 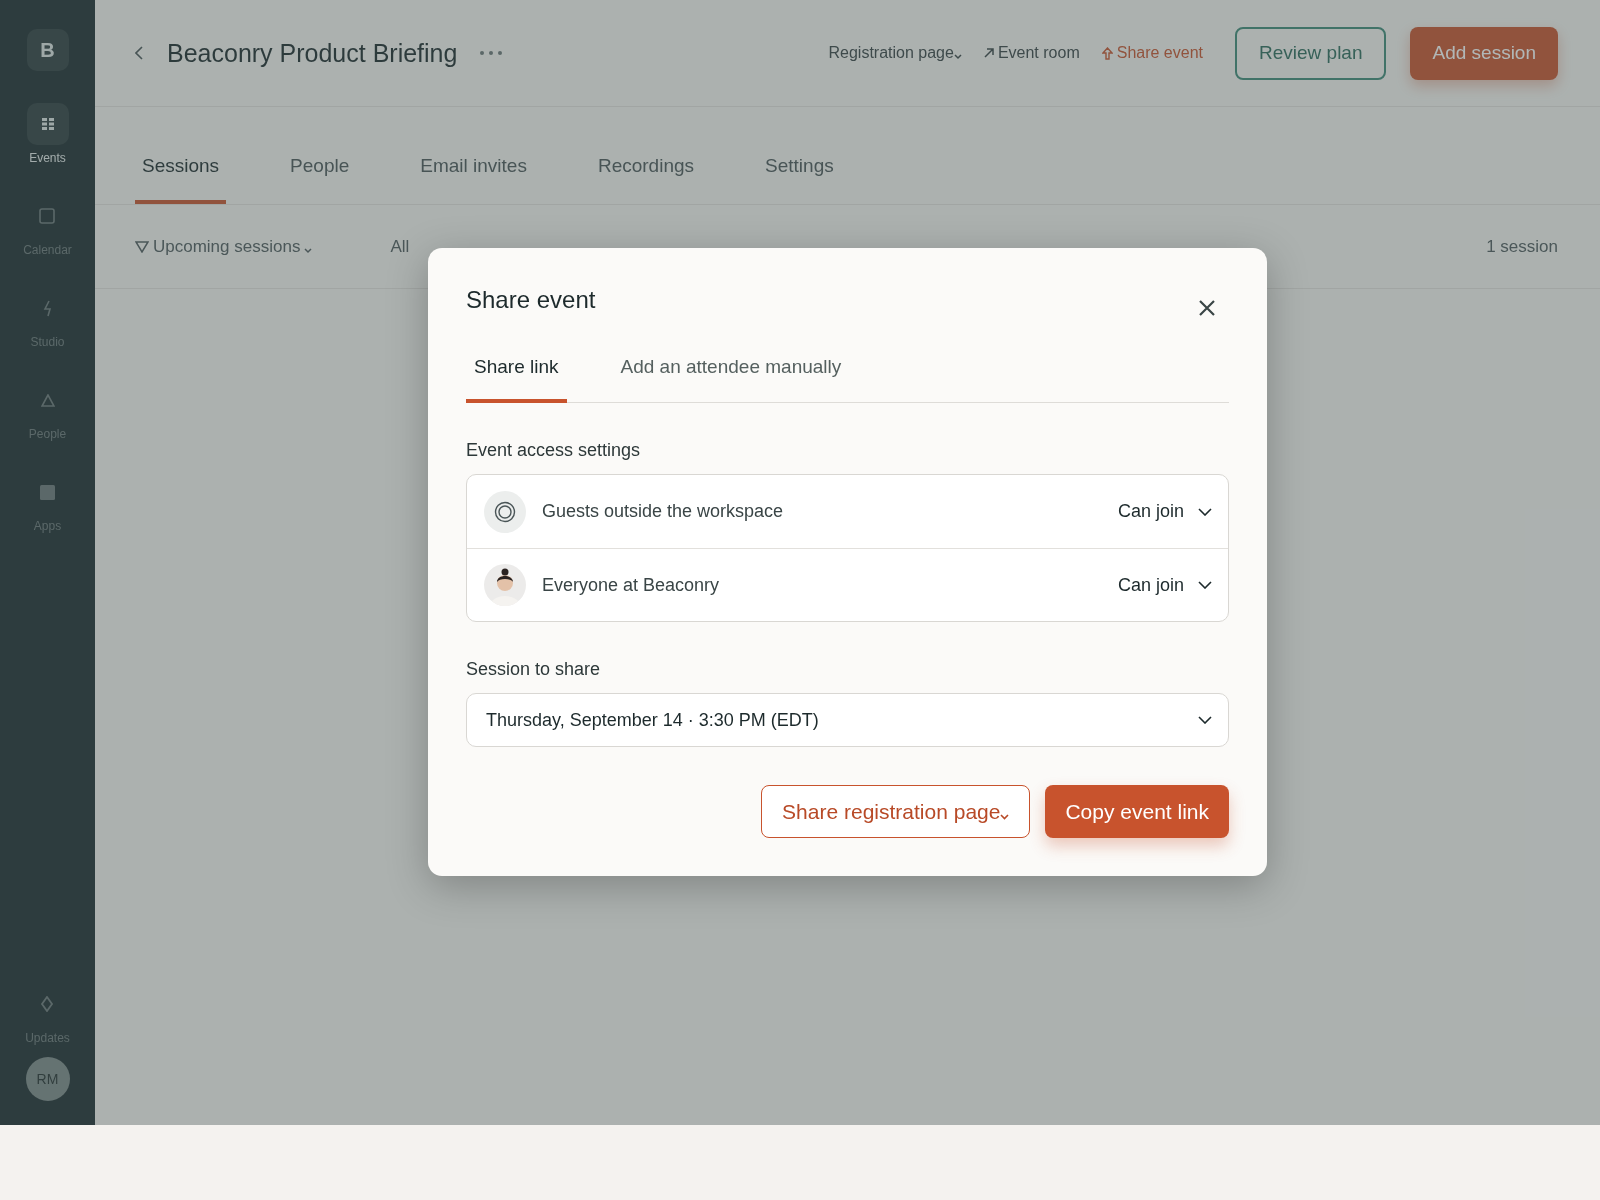 What do you see at coordinates (799, 177) in the screenshot?
I see `tab: Settings` at bounding box center [799, 177].